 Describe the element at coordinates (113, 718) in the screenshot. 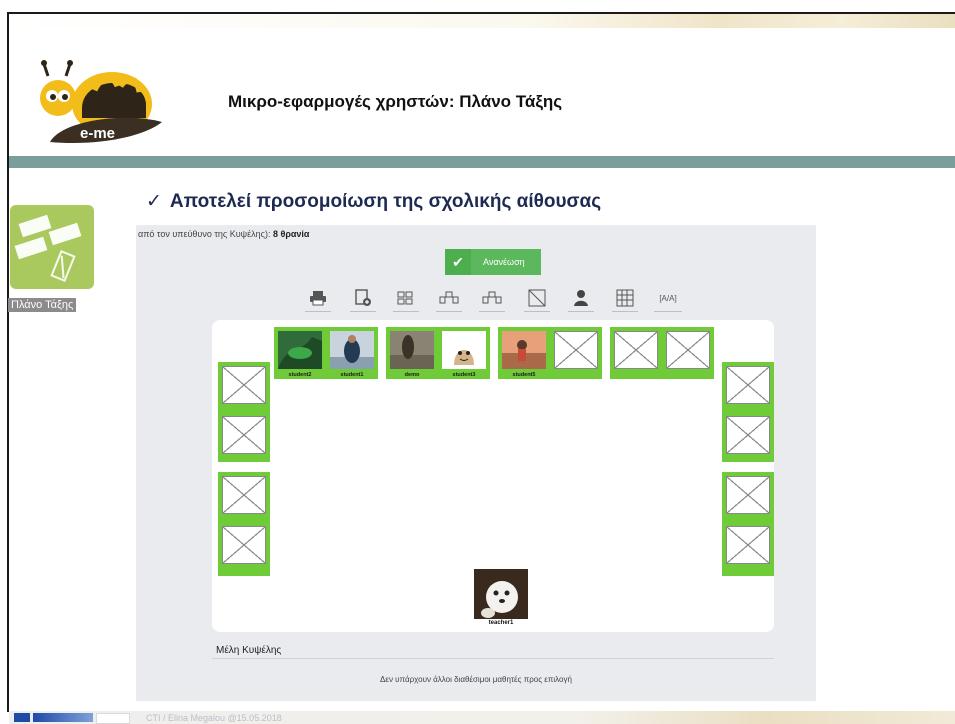

I see `espa-logo-icon` at that location.